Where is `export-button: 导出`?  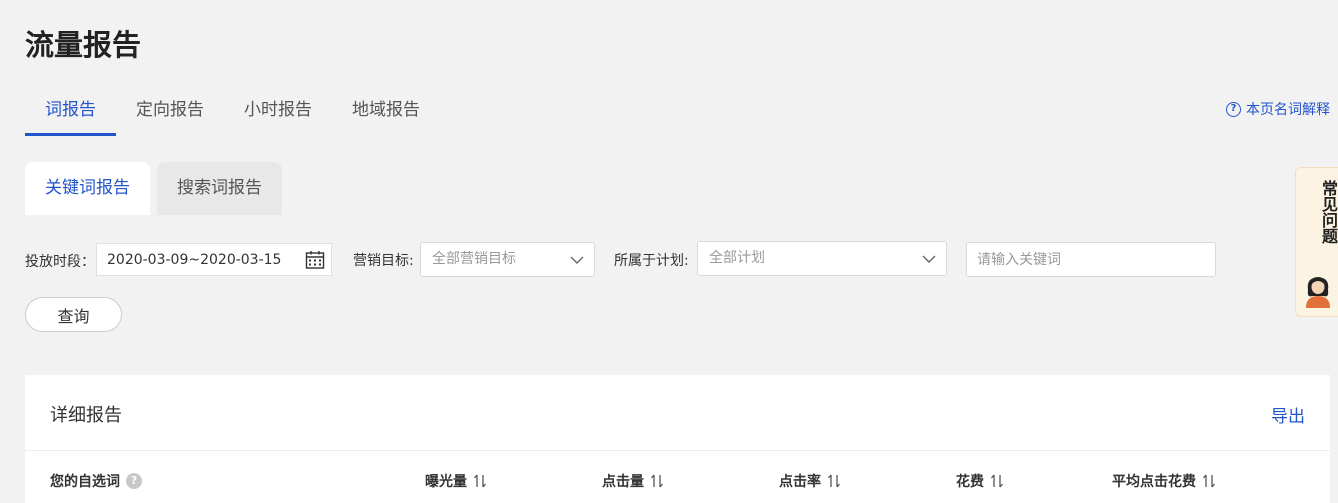
export-button: 导出 is located at coordinates (1288, 414).